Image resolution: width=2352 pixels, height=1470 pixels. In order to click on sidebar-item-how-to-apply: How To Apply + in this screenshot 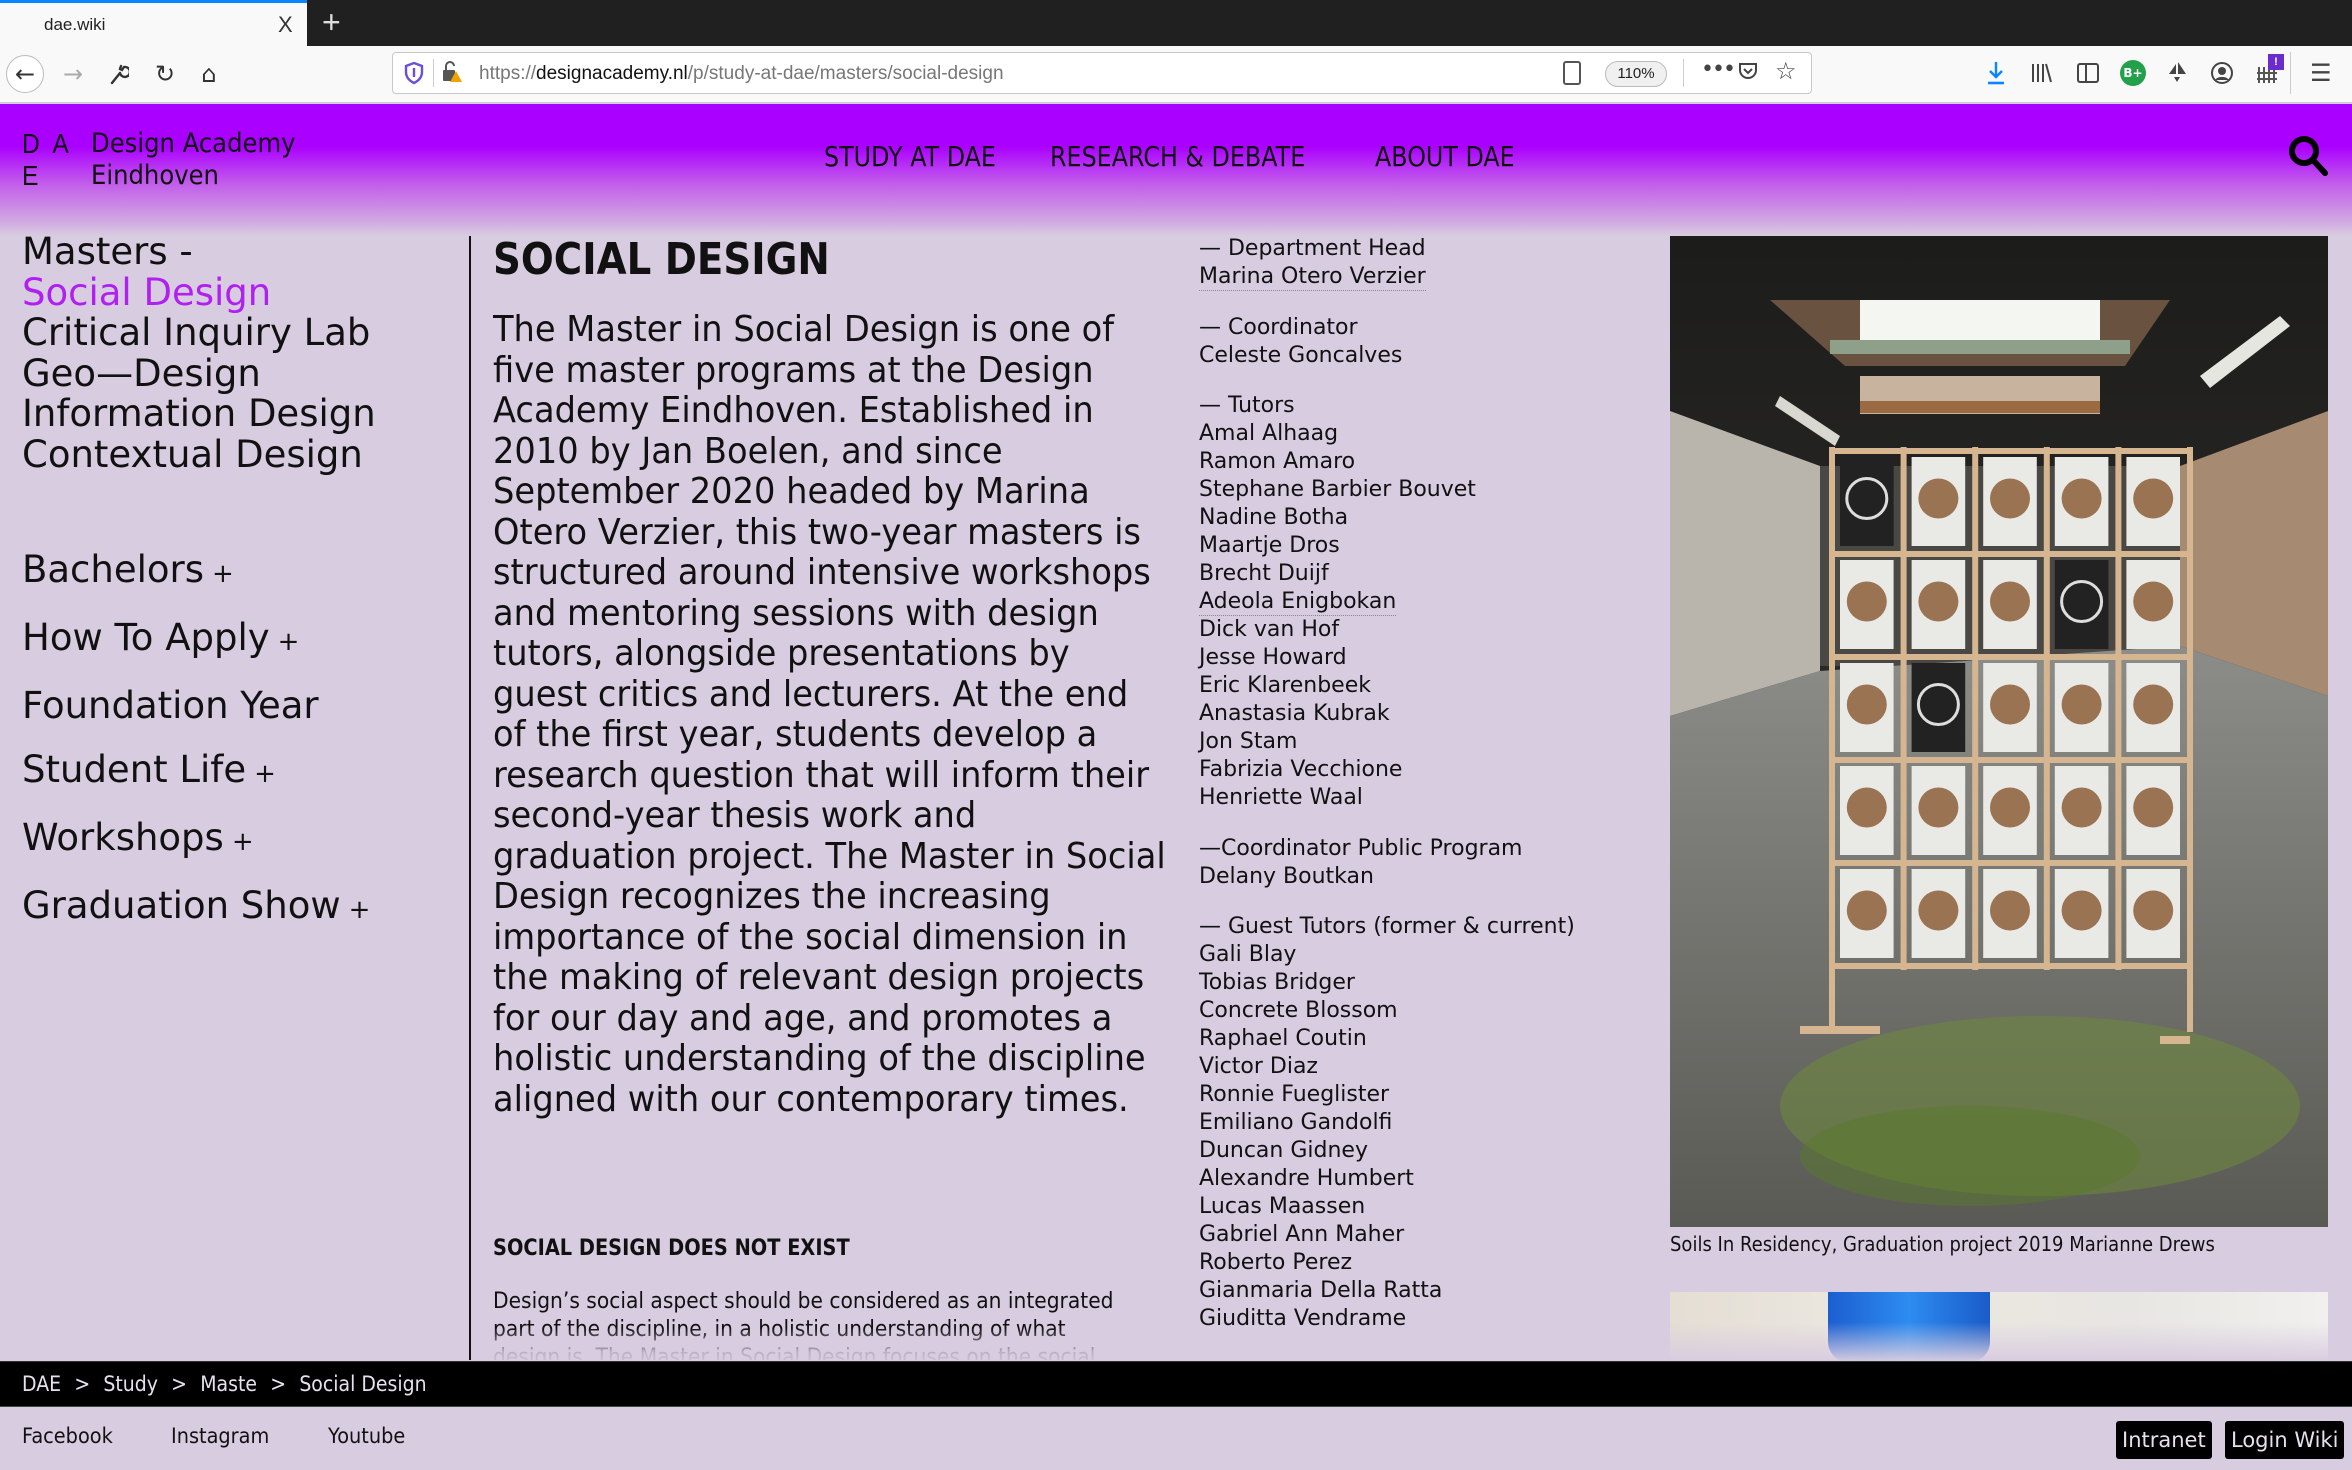, I will do `click(196, 640)`.